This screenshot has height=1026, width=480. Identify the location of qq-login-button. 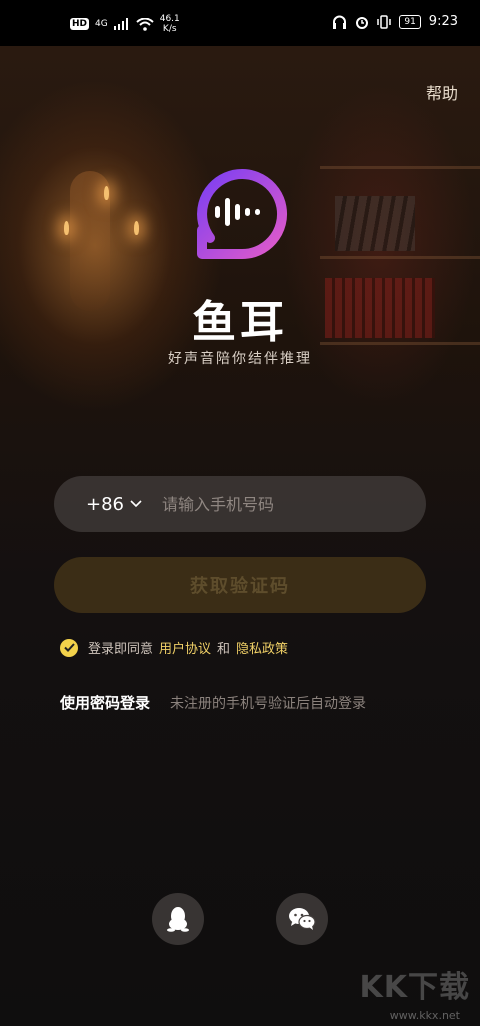
(178, 919).